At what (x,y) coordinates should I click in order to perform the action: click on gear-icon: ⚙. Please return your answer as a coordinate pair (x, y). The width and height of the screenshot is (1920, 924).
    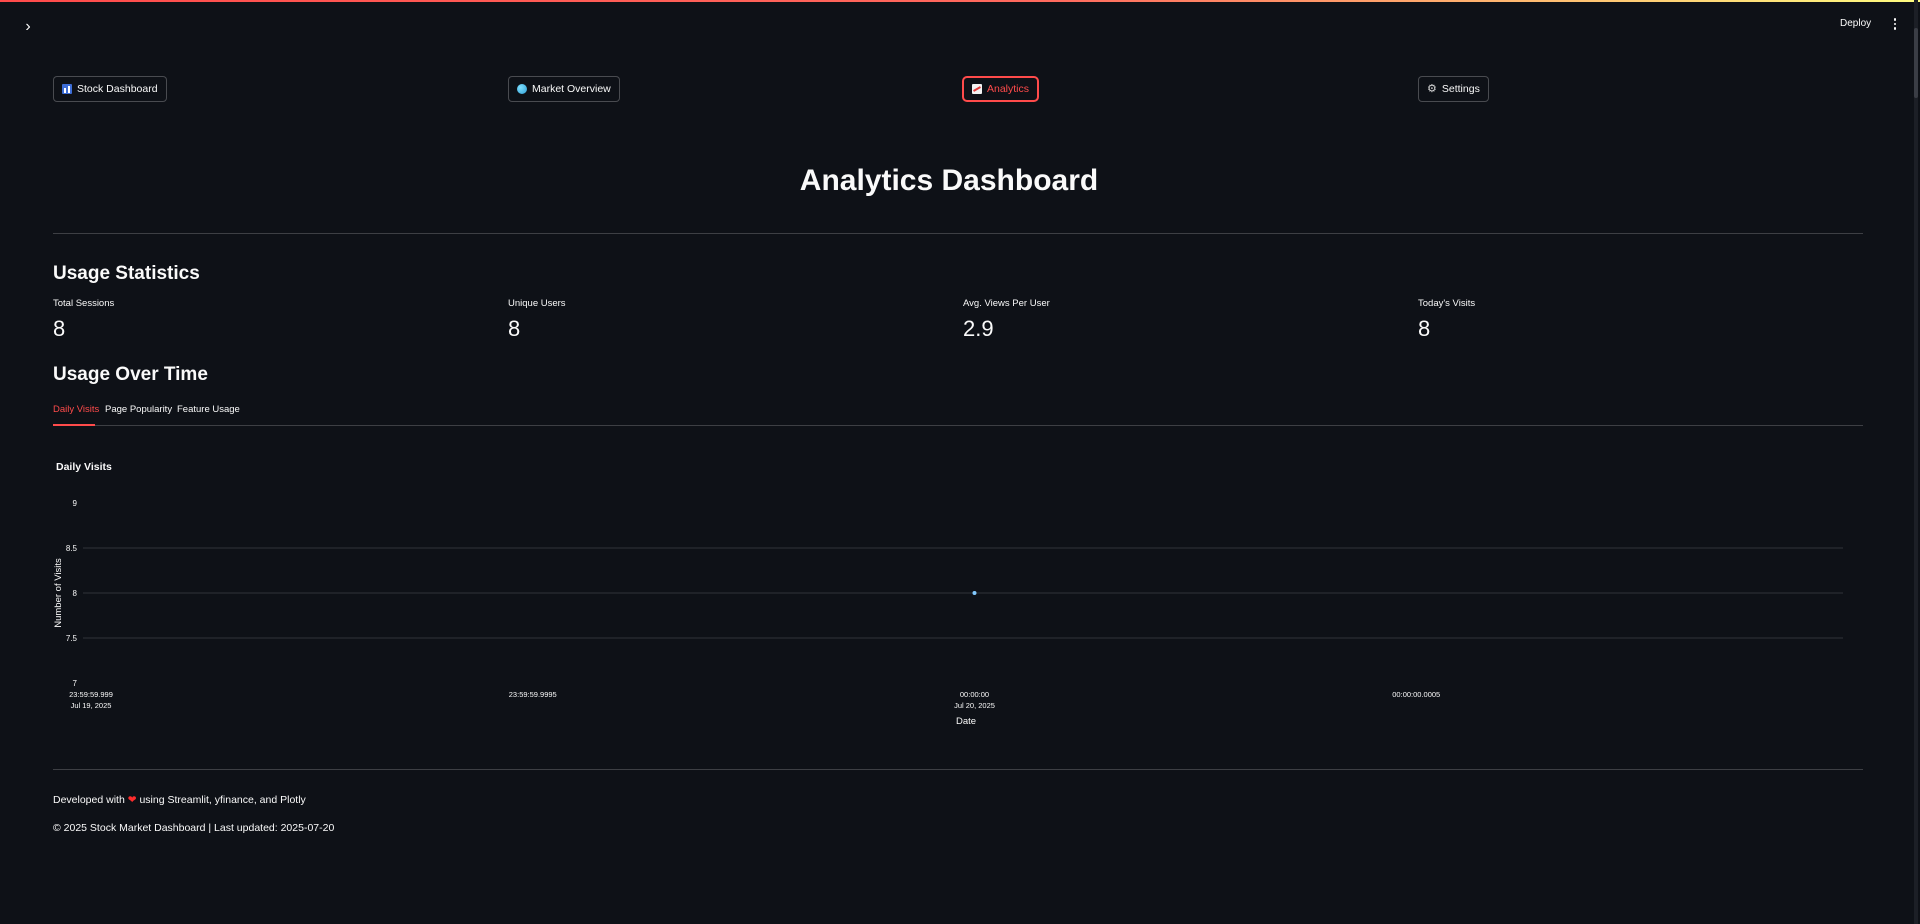
    Looking at the image, I should click on (1432, 88).